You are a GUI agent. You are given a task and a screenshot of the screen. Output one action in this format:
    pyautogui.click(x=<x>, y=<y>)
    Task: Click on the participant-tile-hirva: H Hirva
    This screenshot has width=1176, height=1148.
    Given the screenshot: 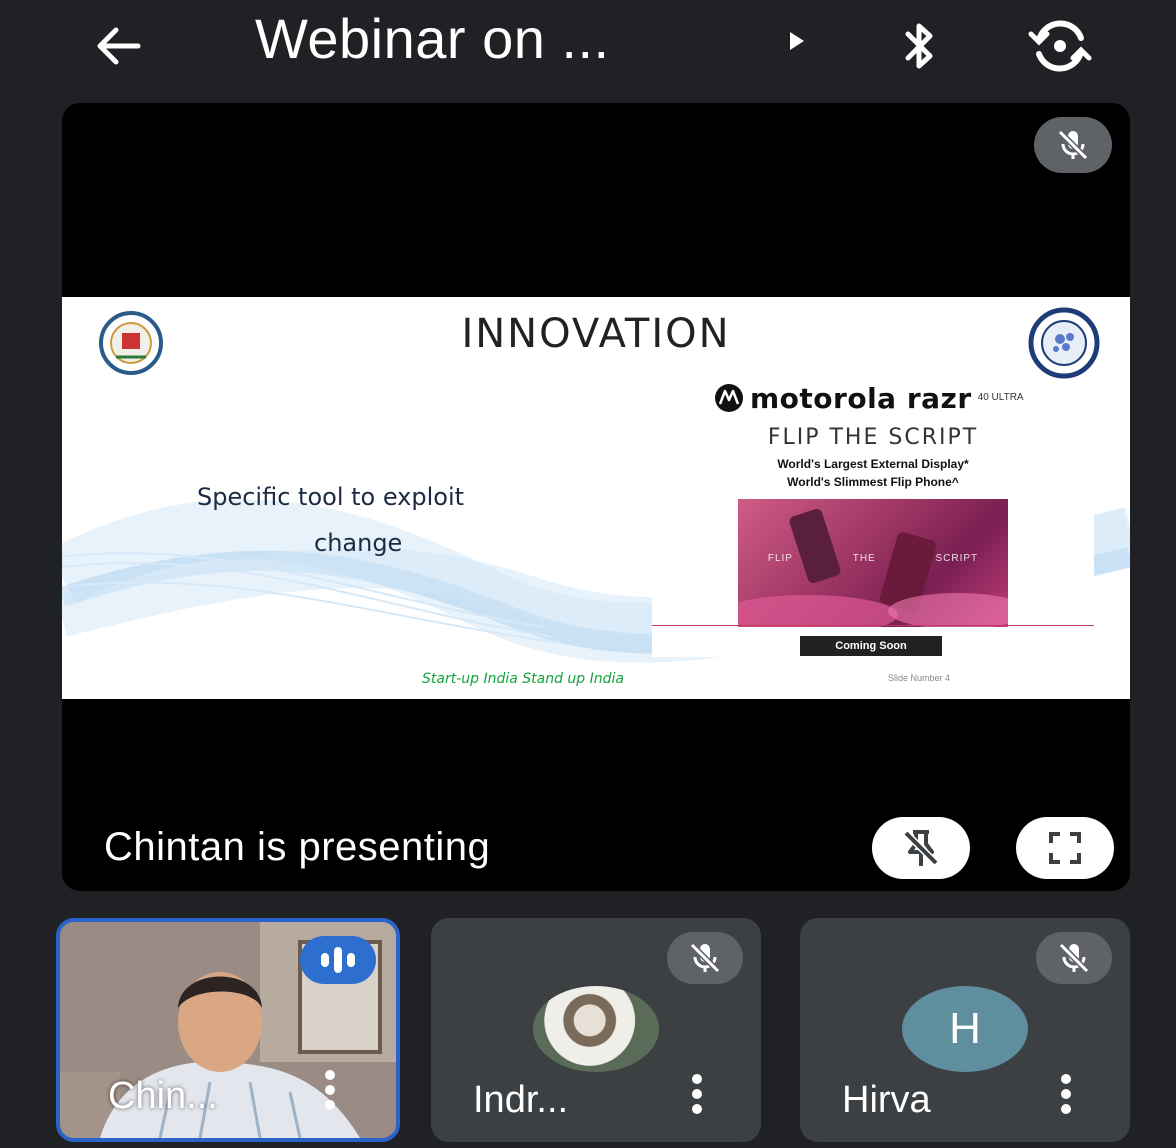 What is the action you would take?
    pyautogui.click(x=965, y=1030)
    